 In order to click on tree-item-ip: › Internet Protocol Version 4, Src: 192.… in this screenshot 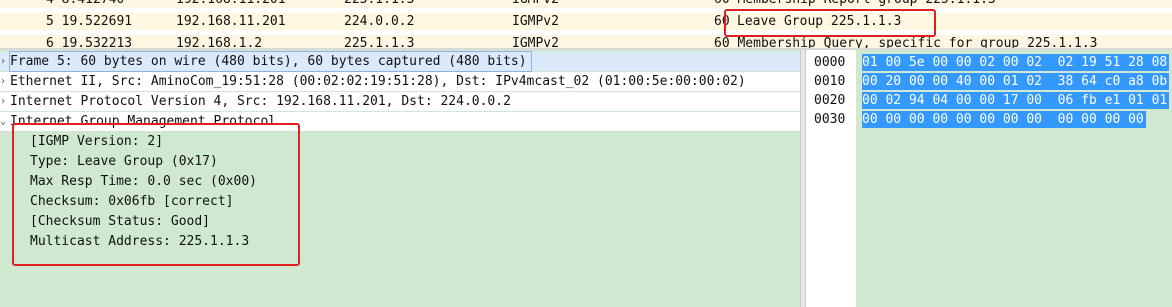, I will do `click(400, 101)`.